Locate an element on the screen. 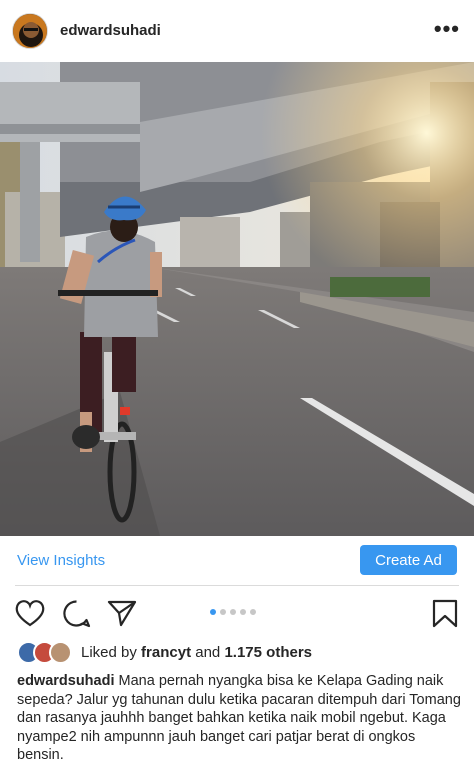 The width and height of the screenshot is (474, 769). avatar is located at coordinates (30, 31).